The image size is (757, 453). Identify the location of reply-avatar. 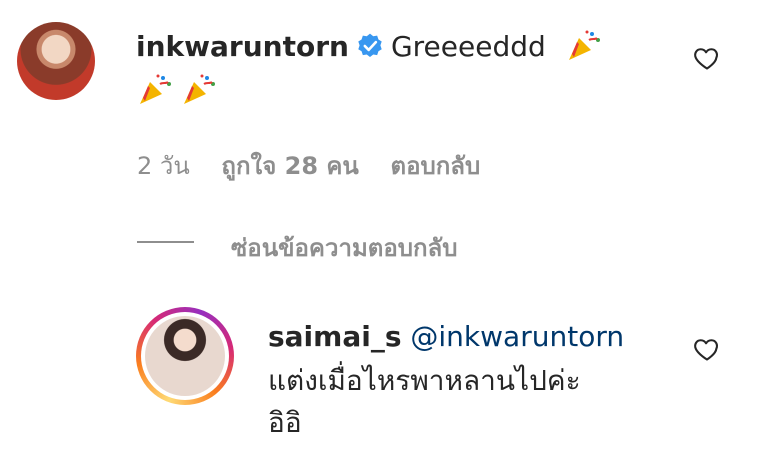
(185, 356).